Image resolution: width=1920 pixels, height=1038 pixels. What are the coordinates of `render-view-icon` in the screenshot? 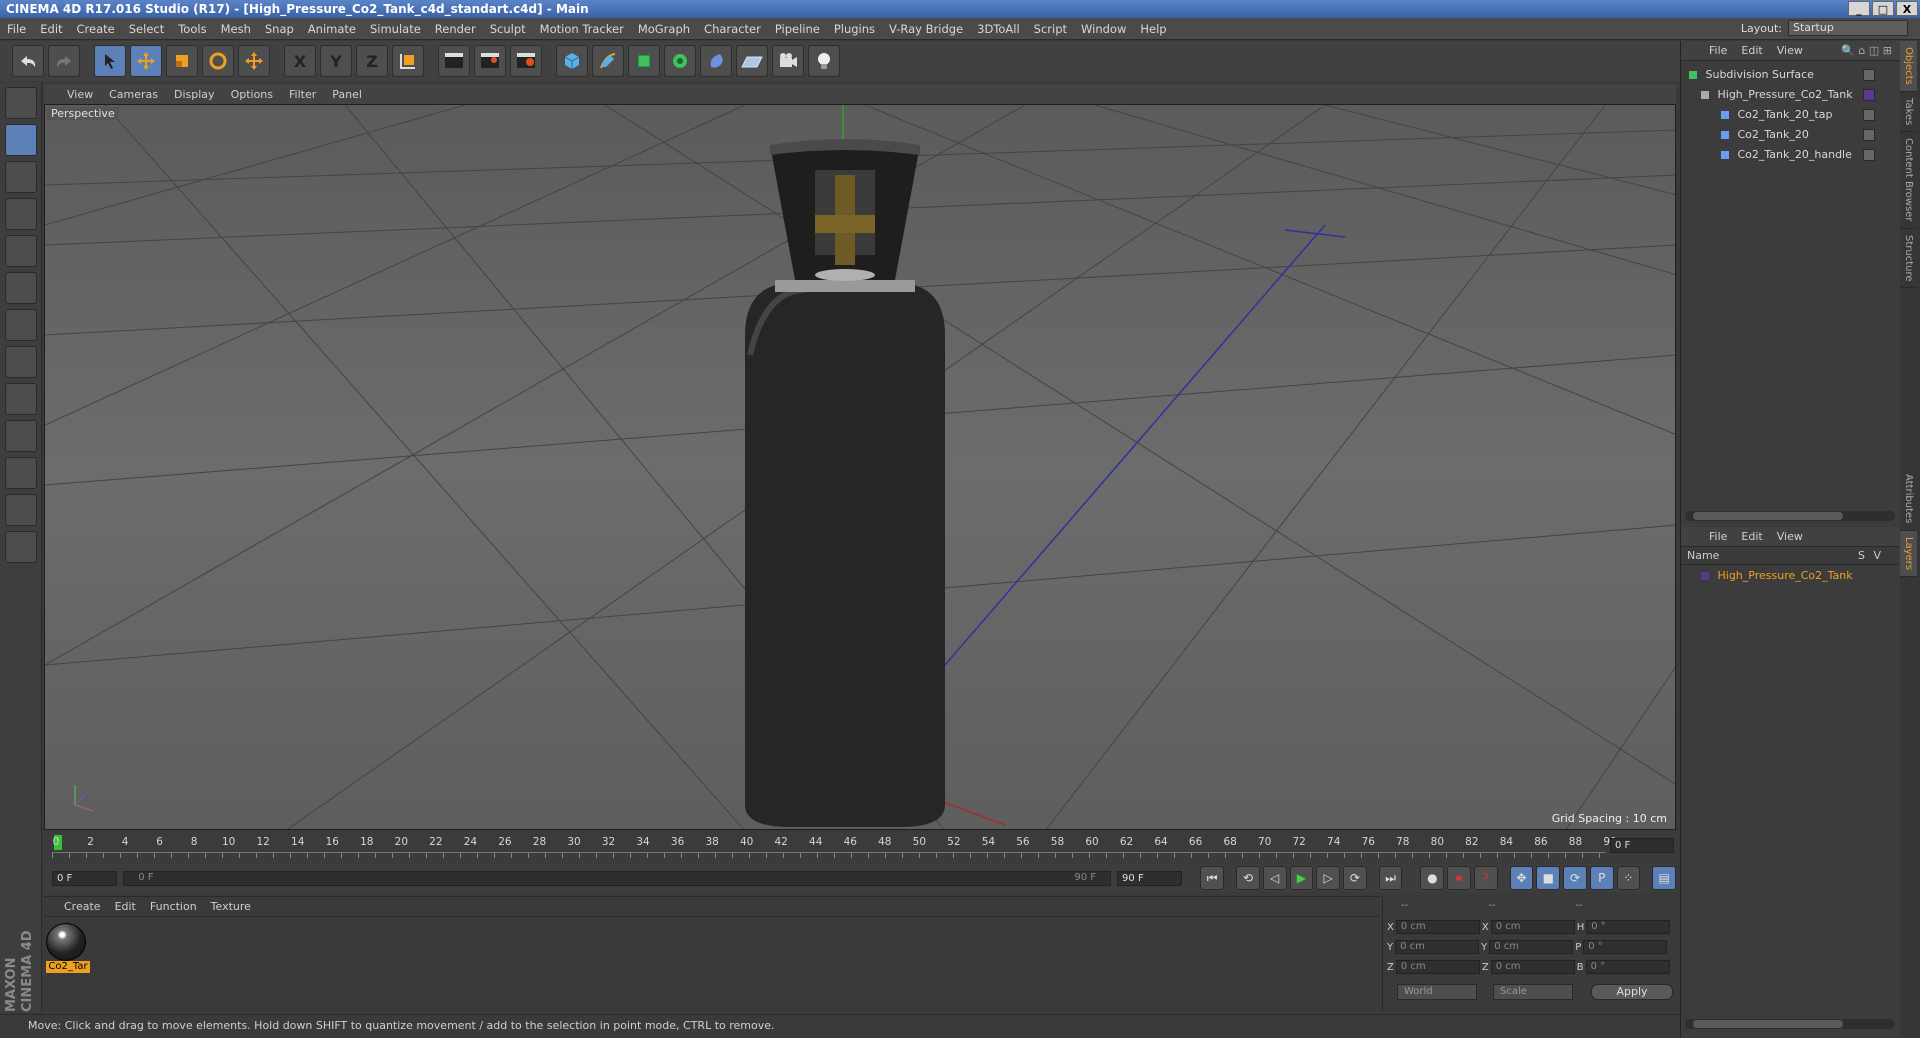 It's located at (454, 61).